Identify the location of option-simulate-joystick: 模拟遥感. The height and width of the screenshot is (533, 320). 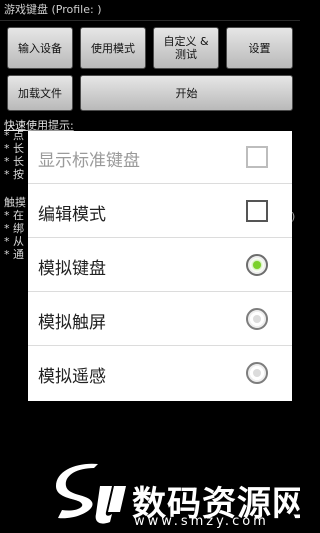
(160, 373).